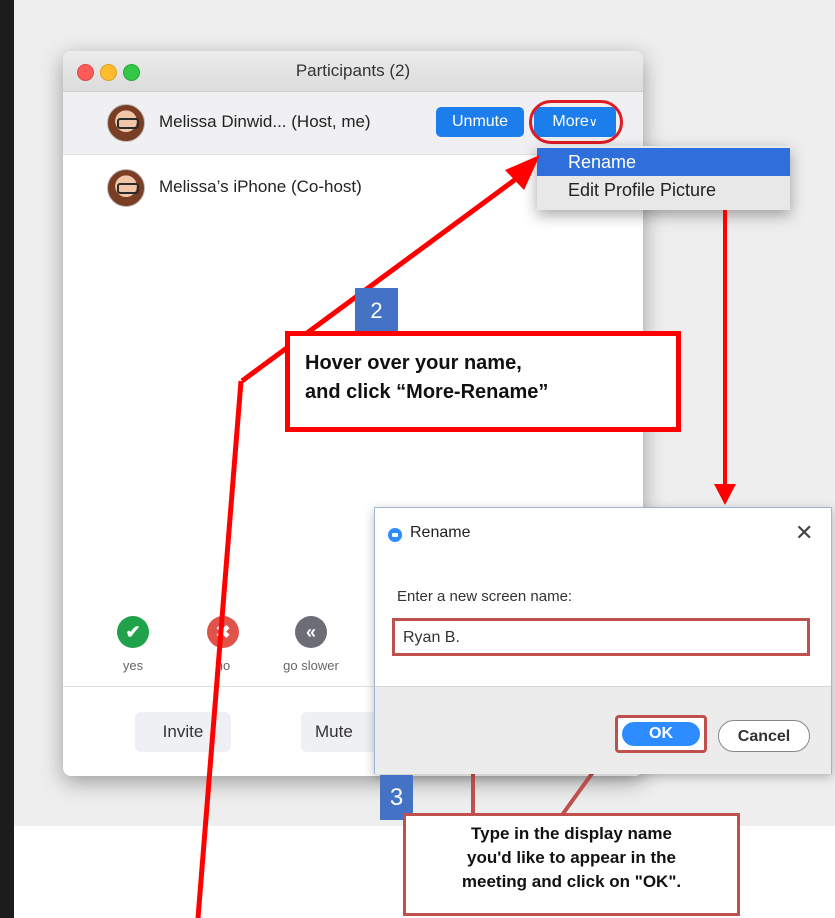 This screenshot has height=918, width=835. Describe the element at coordinates (804, 533) in the screenshot. I see `close-icon: ✕` at that location.